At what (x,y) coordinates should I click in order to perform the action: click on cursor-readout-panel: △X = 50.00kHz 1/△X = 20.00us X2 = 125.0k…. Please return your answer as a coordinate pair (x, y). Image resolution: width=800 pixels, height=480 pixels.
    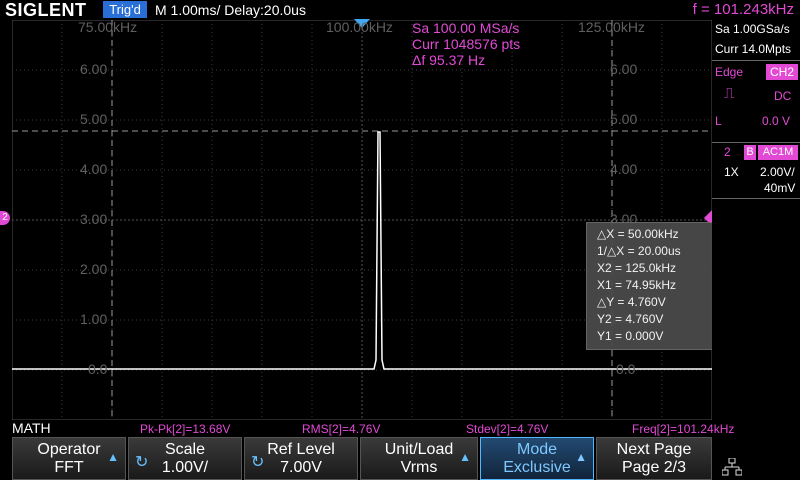
    Looking at the image, I should click on (651, 286).